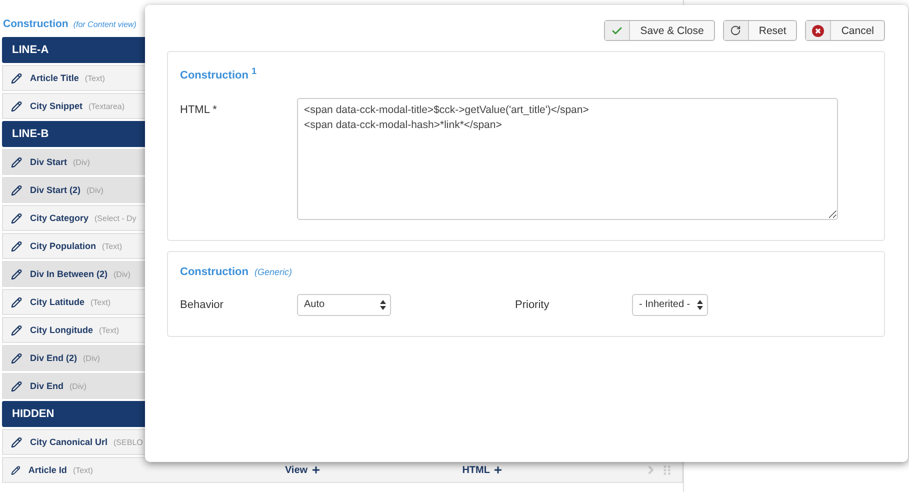 This screenshot has width=909, height=492. Describe the element at coordinates (104, 24) in the screenshot. I see `page-subtitle: (for Content view)` at that location.